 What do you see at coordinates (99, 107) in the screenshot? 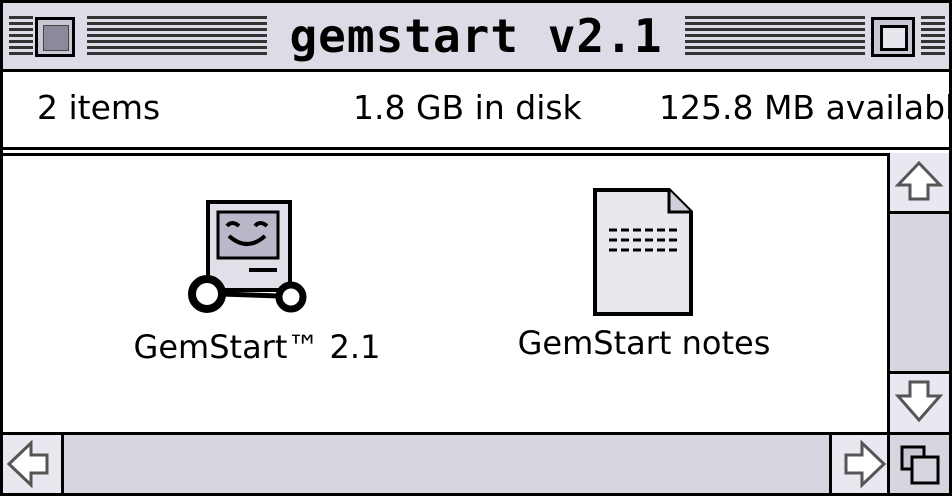
I see `items-count: 2 items` at bounding box center [99, 107].